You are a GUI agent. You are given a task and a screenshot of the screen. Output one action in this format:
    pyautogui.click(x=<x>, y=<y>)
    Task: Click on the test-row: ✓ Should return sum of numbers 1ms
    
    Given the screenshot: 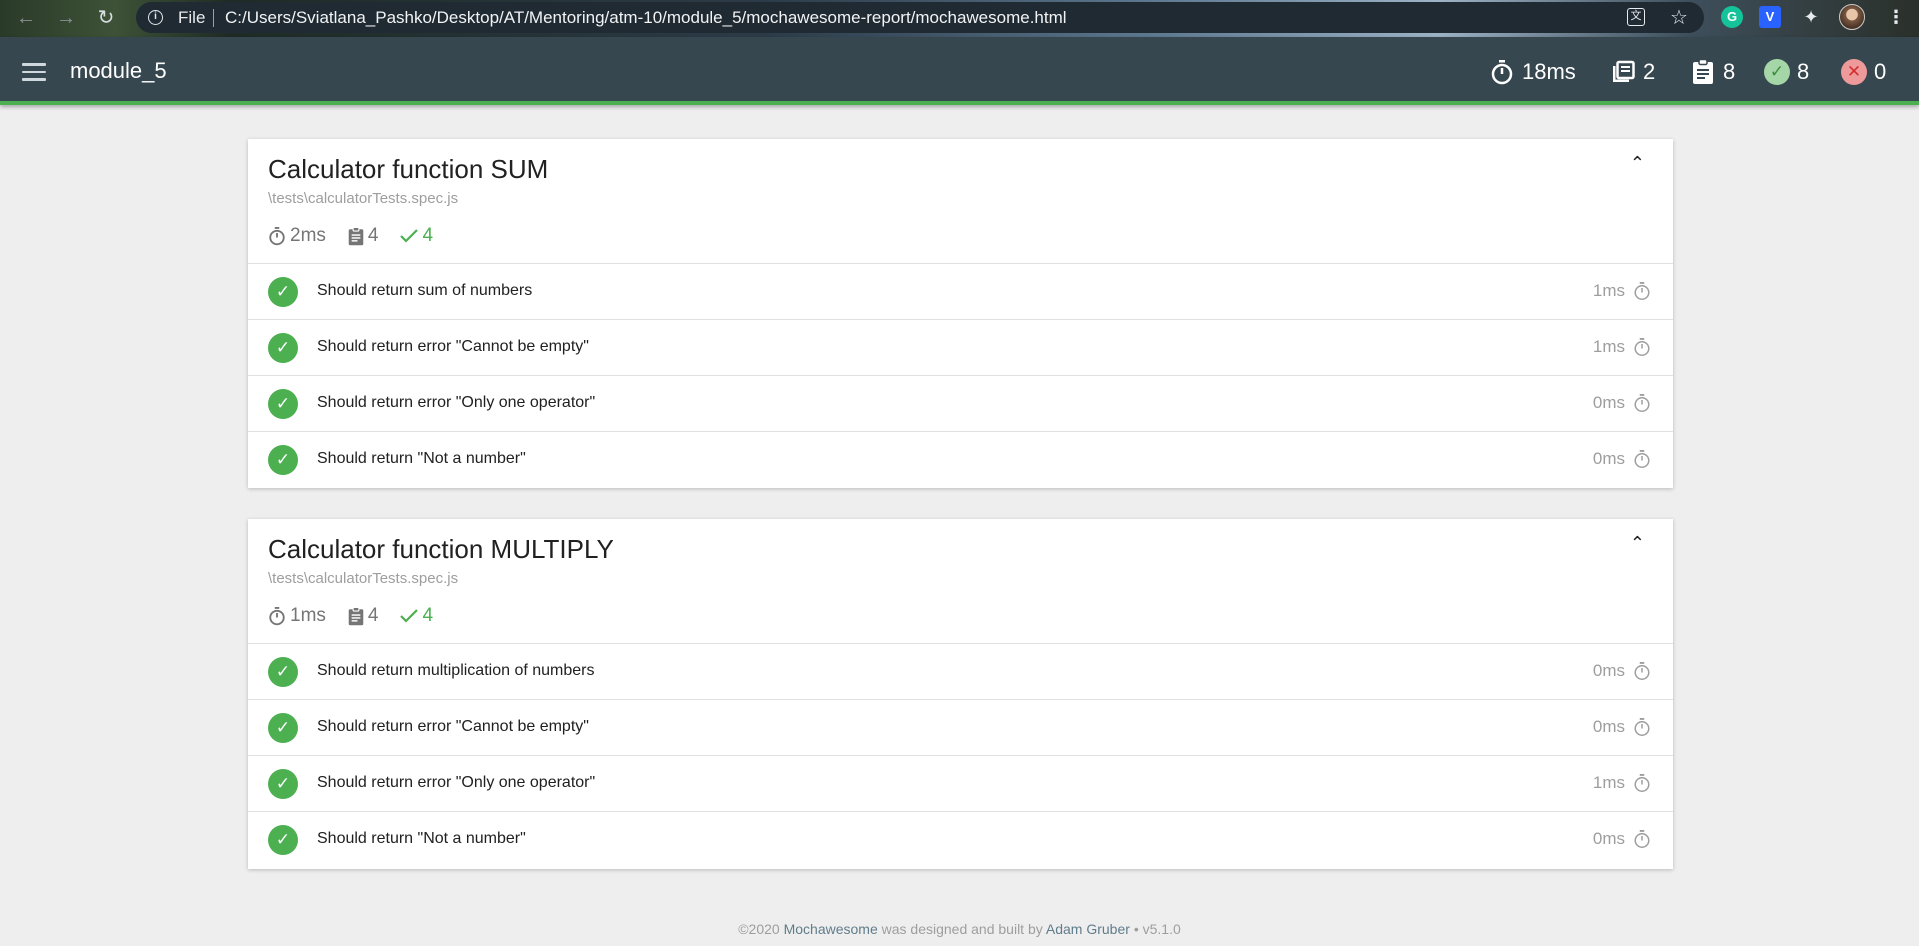 What is the action you would take?
    pyautogui.click(x=960, y=292)
    